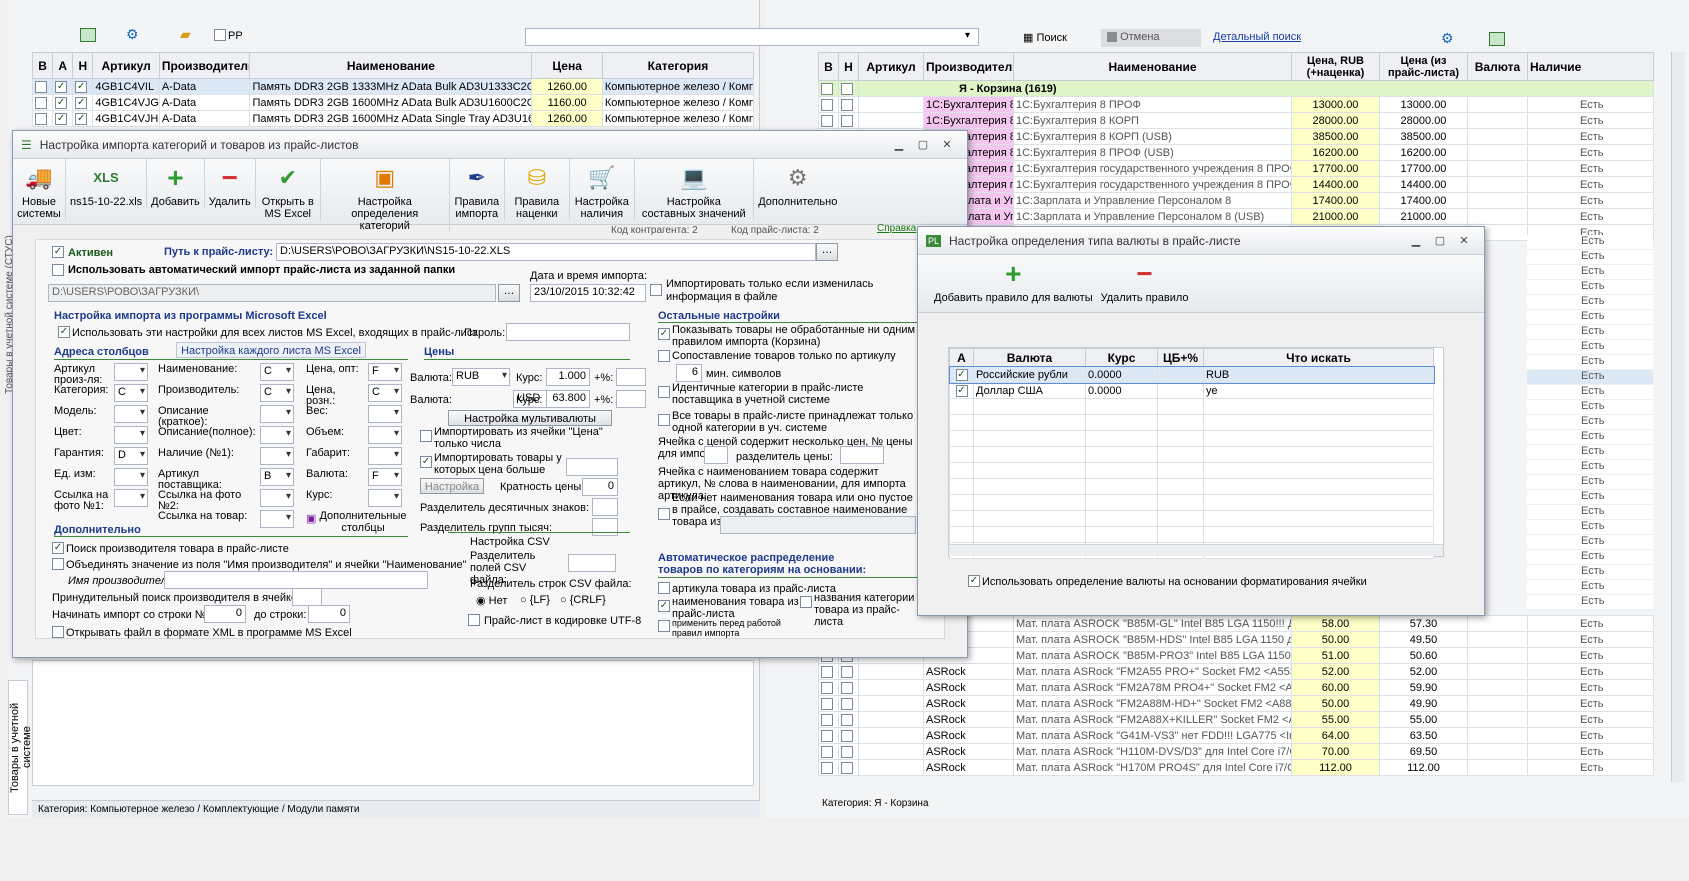 The width and height of the screenshot is (1689, 881). I want to click on group-row: Я - Корзина (1619), so click(1236, 88).